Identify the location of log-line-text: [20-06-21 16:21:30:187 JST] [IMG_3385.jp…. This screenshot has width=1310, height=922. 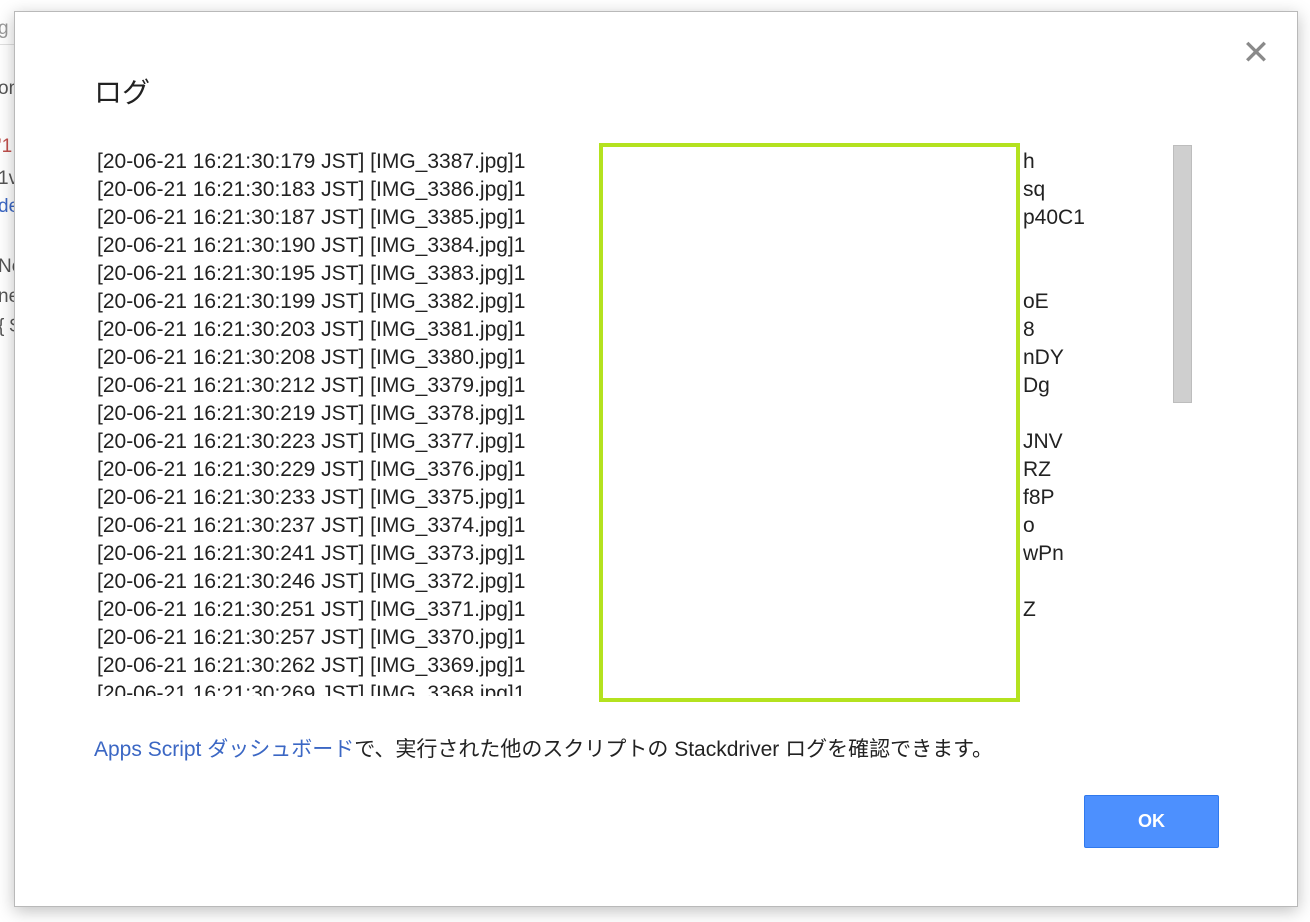
(311, 217).